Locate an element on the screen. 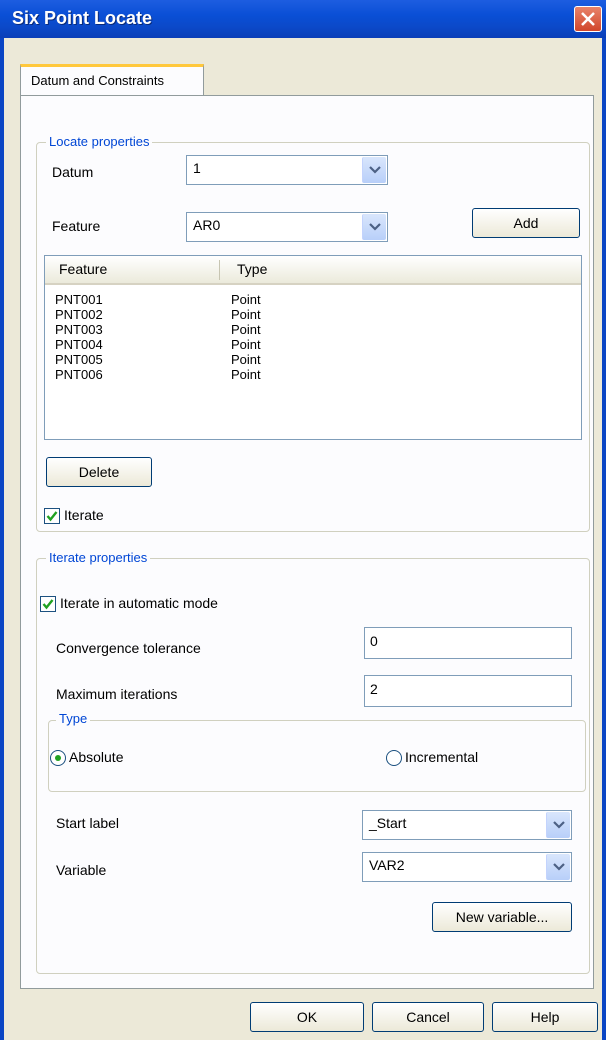 The height and width of the screenshot is (1040, 606). tab-datum-and-constraints: Datum and Constraints is located at coordinates (112, 80).